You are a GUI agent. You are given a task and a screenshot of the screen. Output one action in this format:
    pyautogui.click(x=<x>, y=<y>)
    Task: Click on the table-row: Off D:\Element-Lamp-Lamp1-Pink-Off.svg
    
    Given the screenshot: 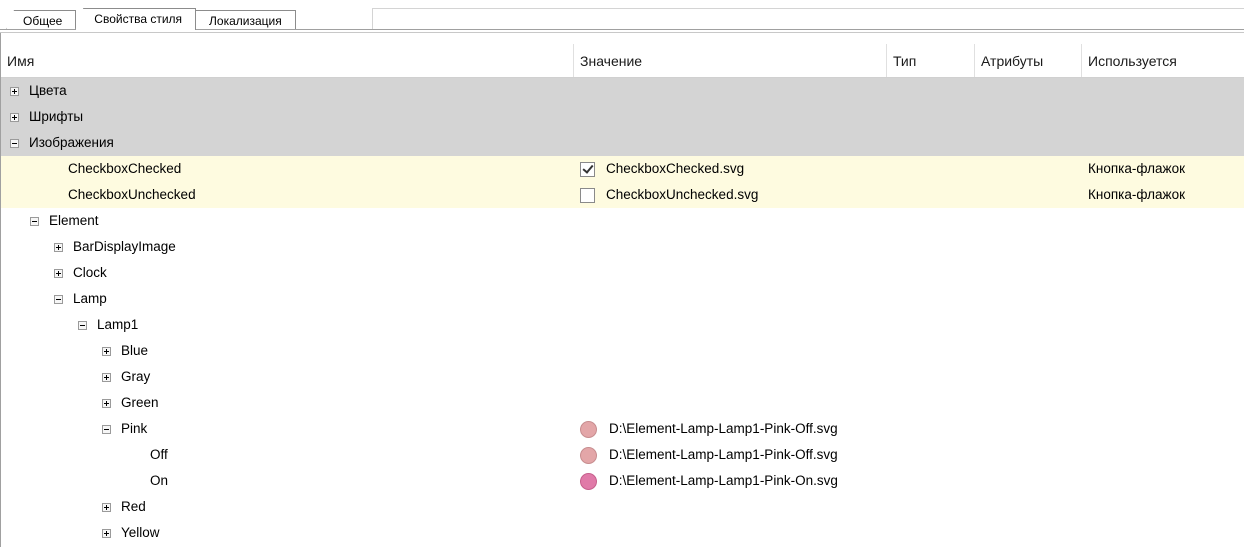 What is the action you would take?
    pyautogui.click(x=622, y=455)
    